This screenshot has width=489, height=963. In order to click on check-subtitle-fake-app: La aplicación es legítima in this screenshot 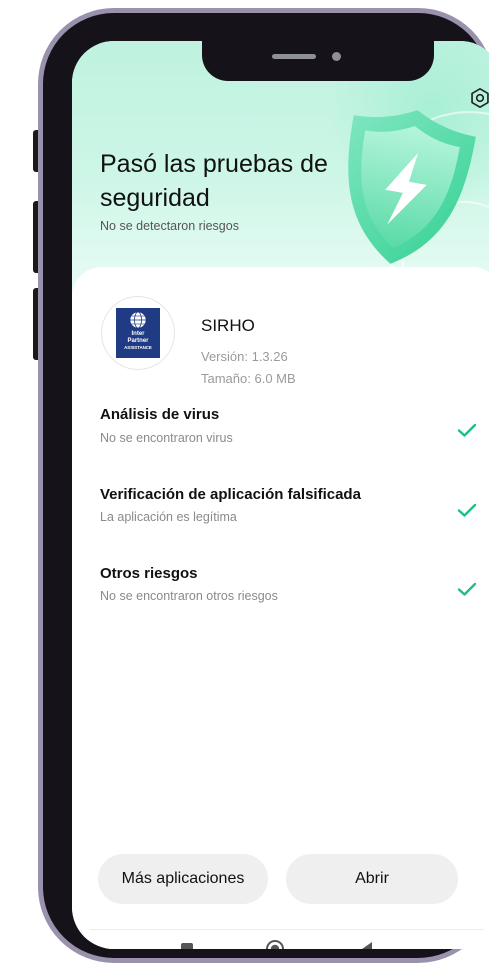, I will do `click(168, 517)`.